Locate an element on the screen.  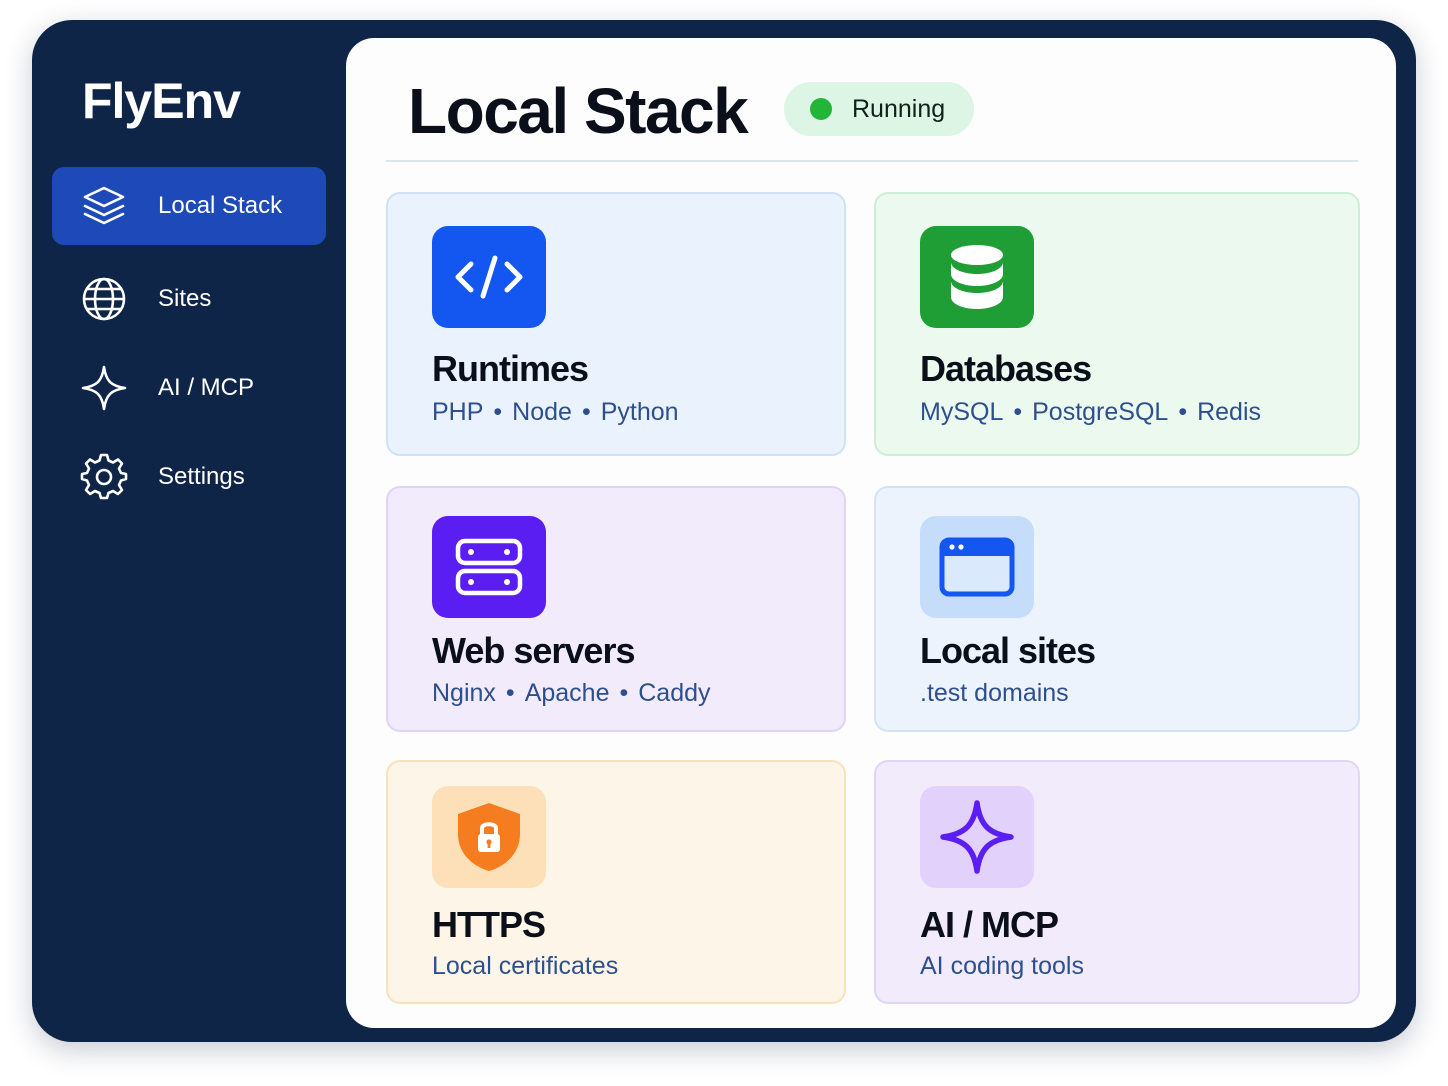
shield-lock-icon is located at coordinates (489, 837).